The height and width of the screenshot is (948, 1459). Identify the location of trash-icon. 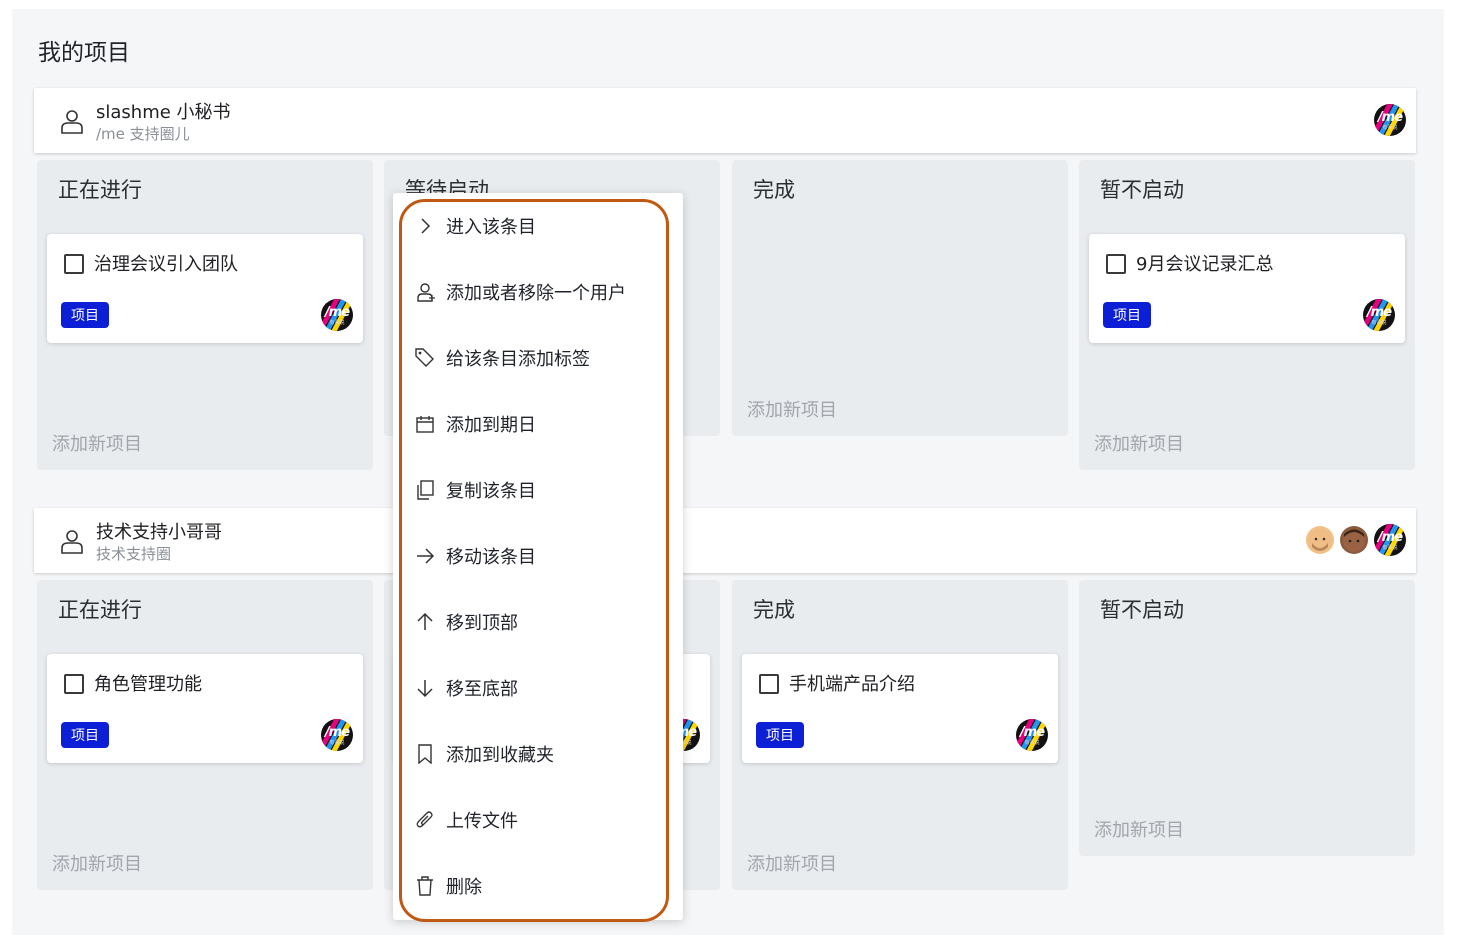
(425, 886).